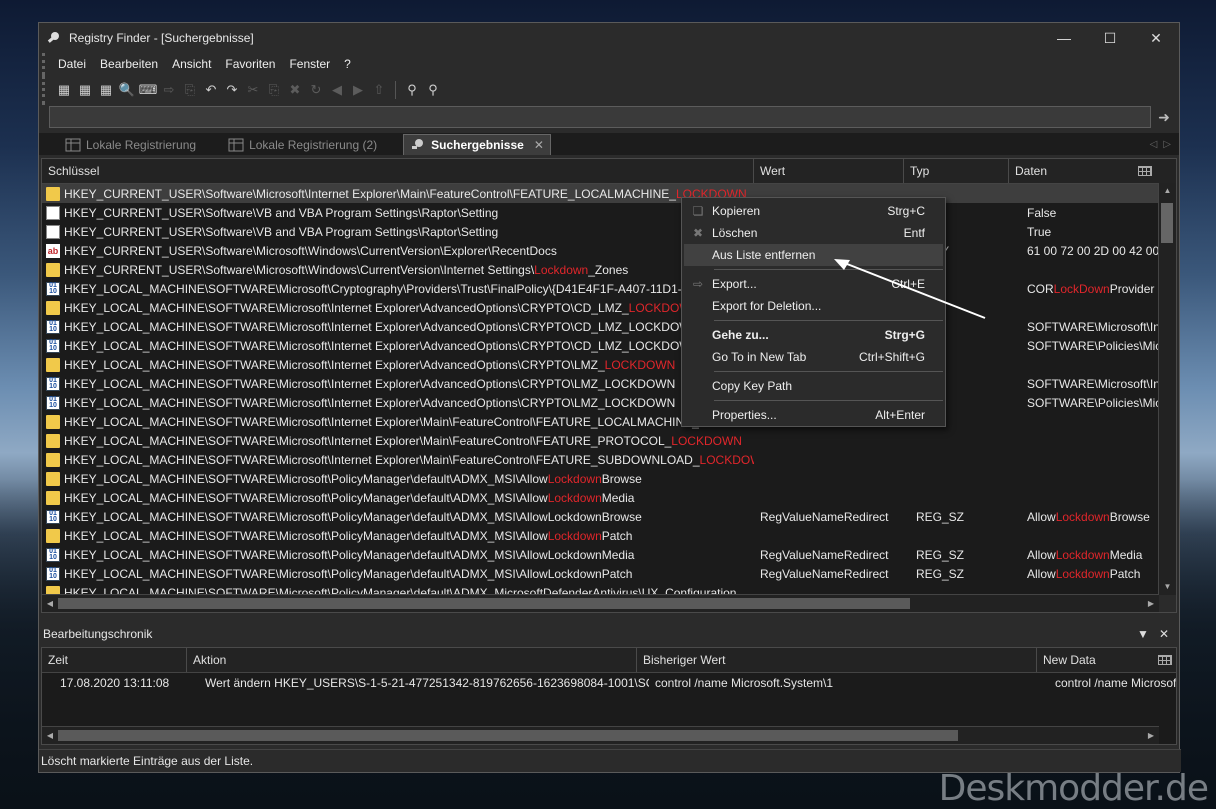 Image resolution: width=1216 pixels, height=809 pixels. Describe the element at coordinates (72, 64) in the screenshot. I see `menu-datei: Datei` at that location.